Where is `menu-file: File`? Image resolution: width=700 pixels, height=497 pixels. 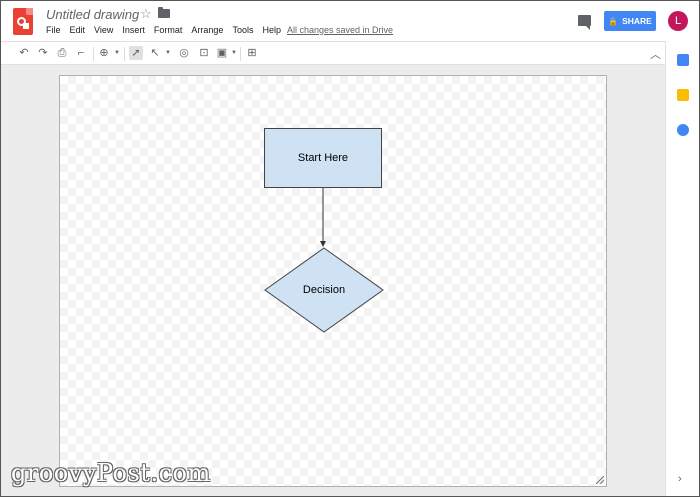
menu-file: File is located at coordinates (53, 30).